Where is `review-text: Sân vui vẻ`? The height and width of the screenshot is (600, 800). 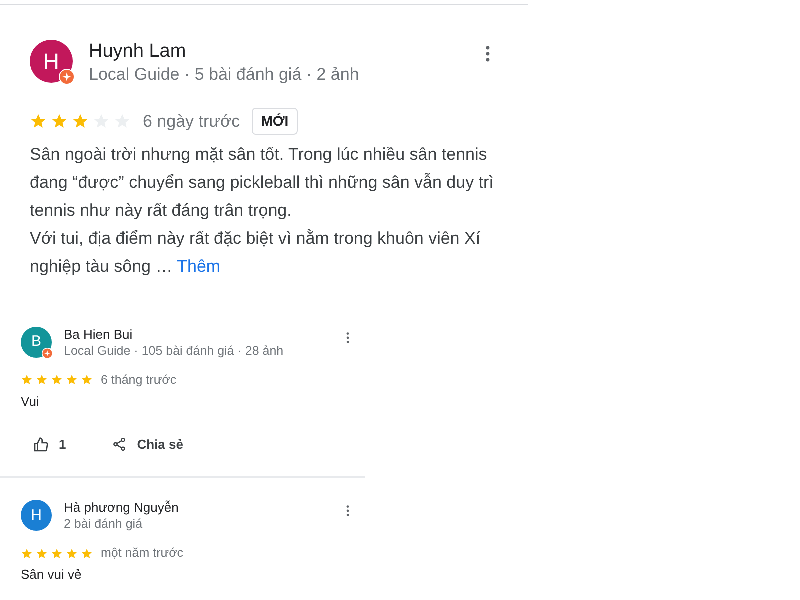
review-text: Sân vui vẻ is located at coordinates (52, 575).